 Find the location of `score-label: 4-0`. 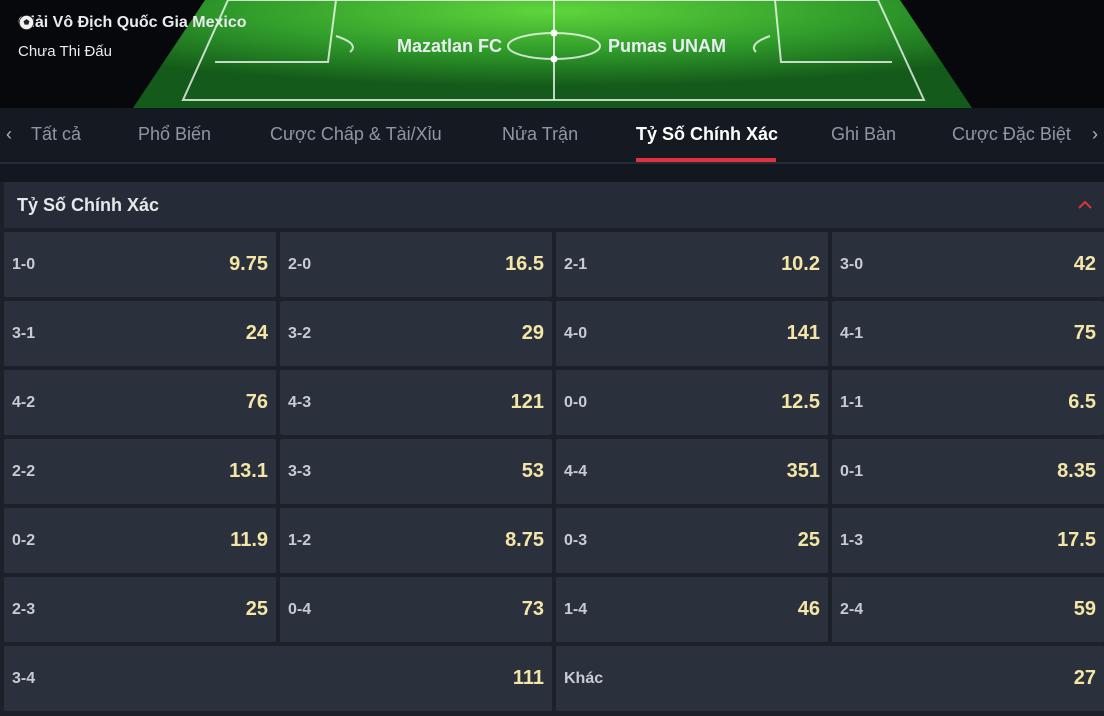

score-label: 4-0 is located at coordinates (576, 333).